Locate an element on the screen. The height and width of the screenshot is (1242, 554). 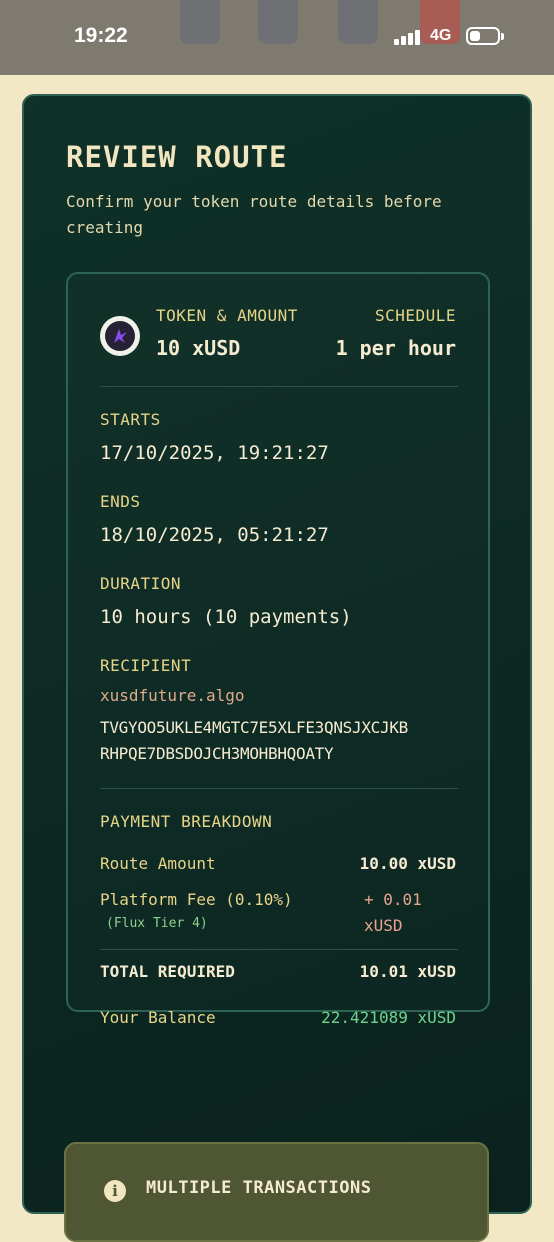
route-amount-value: 10.00 xUSD is located at coordinates (407, 863).